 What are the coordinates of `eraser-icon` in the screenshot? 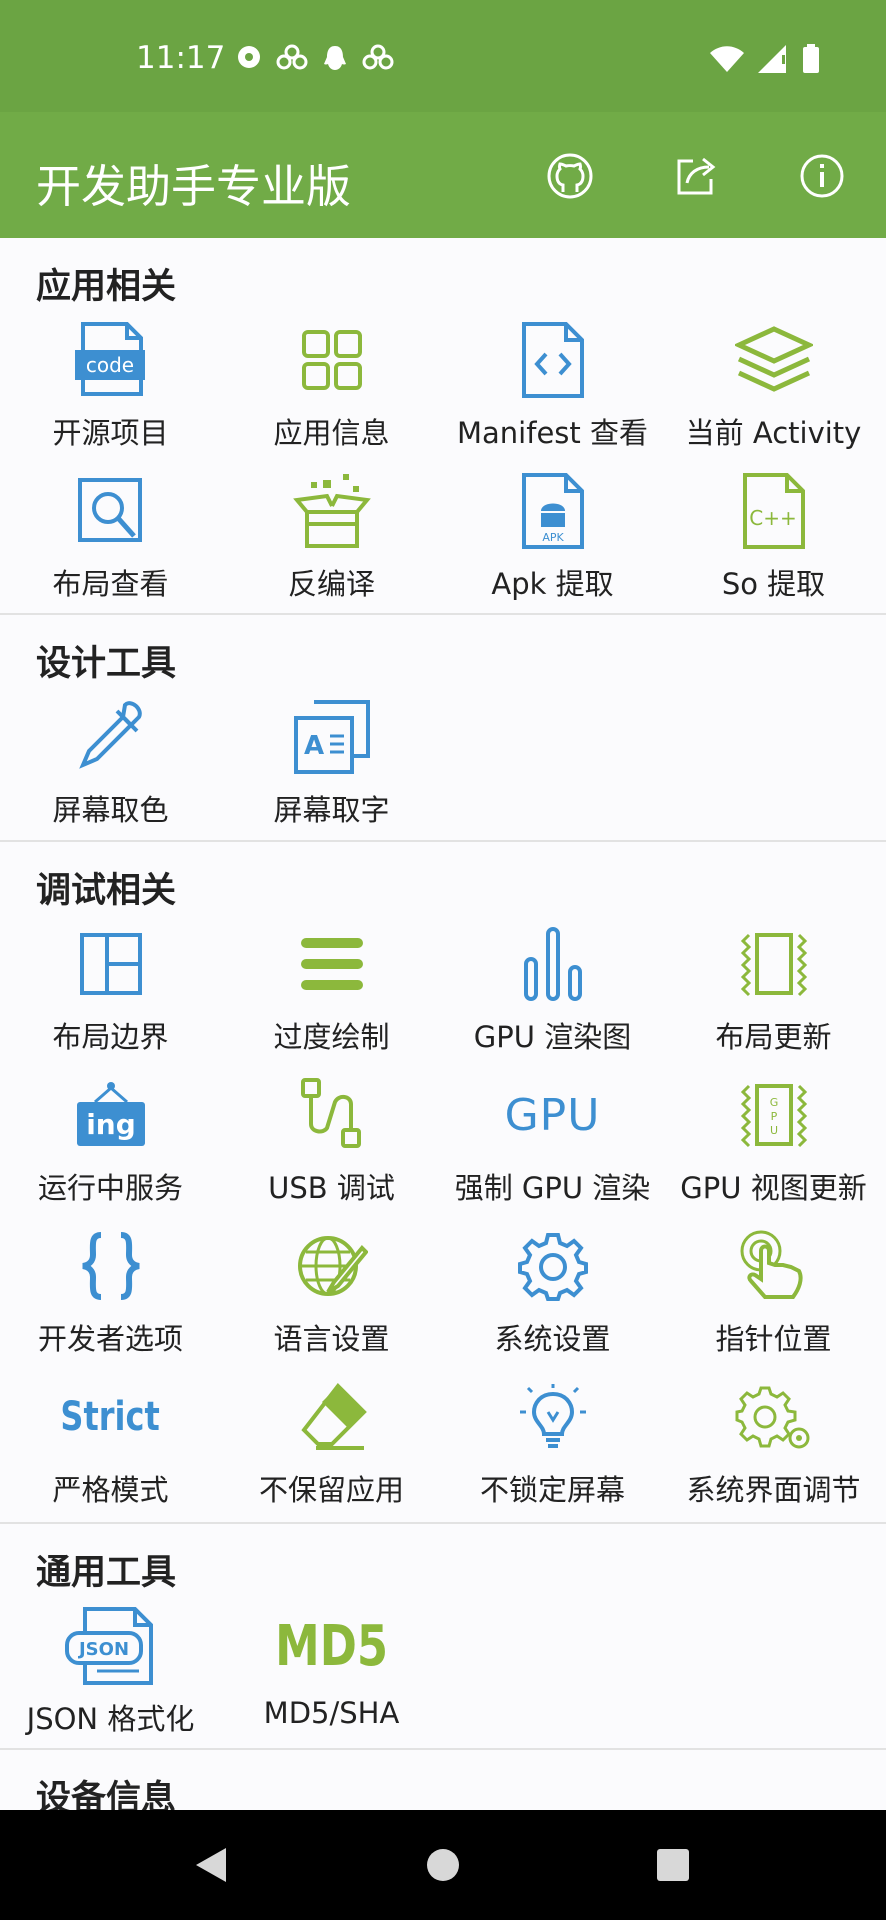 It's located at (333, 1416).